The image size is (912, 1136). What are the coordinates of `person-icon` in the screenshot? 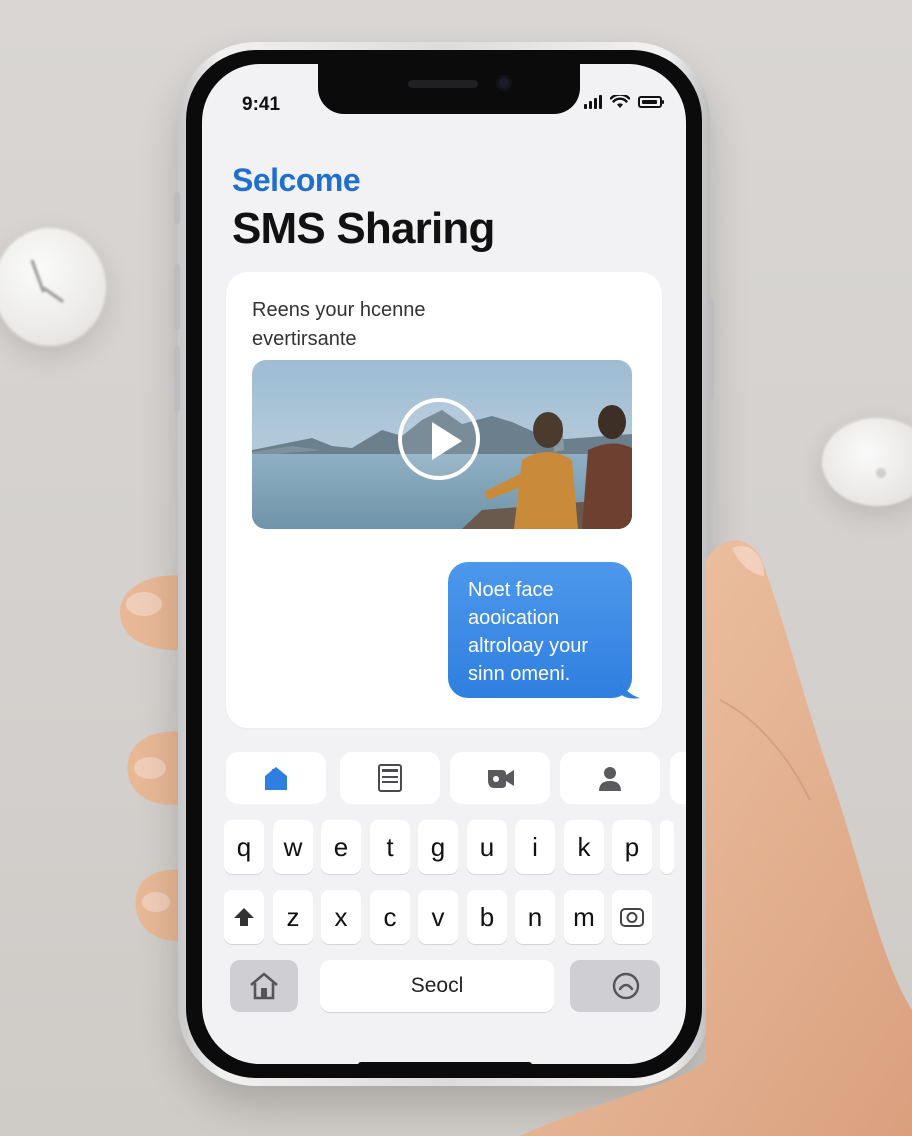 It's located at (610, 779).